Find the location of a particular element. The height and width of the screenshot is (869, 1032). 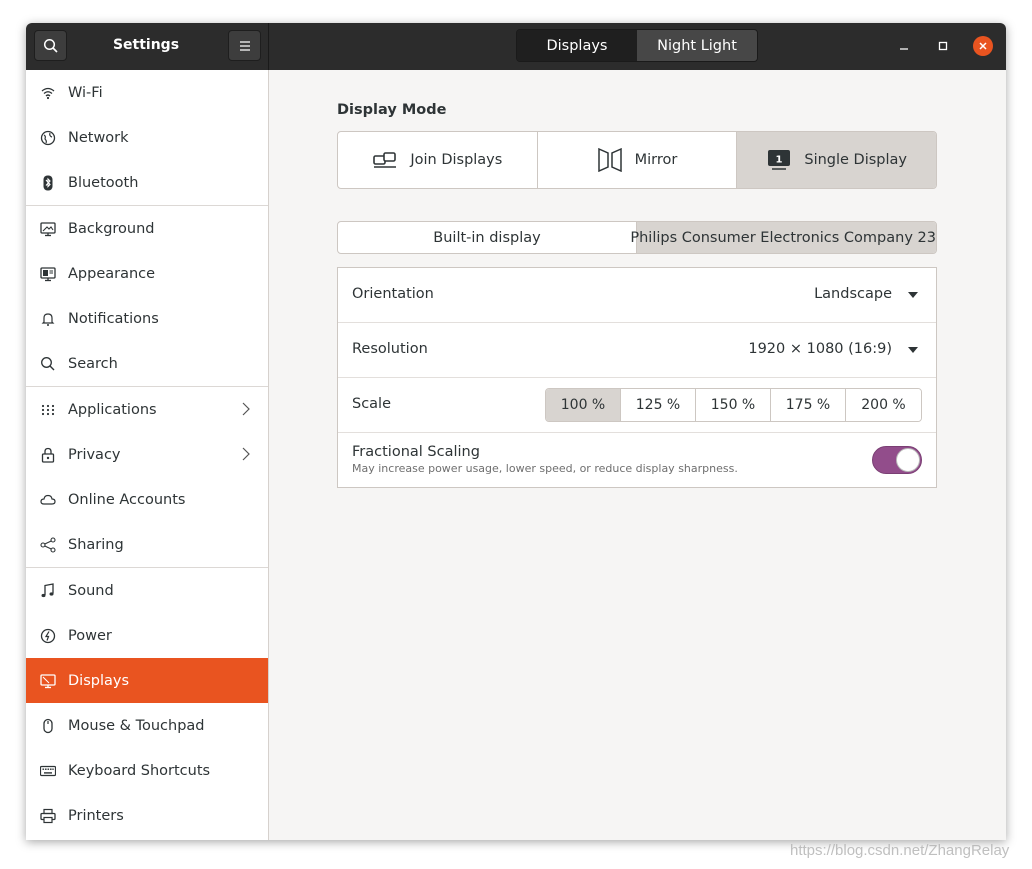

display-mode-selector: Join Displays Mirror 1 Single Display is located at coordinates (637, 160).